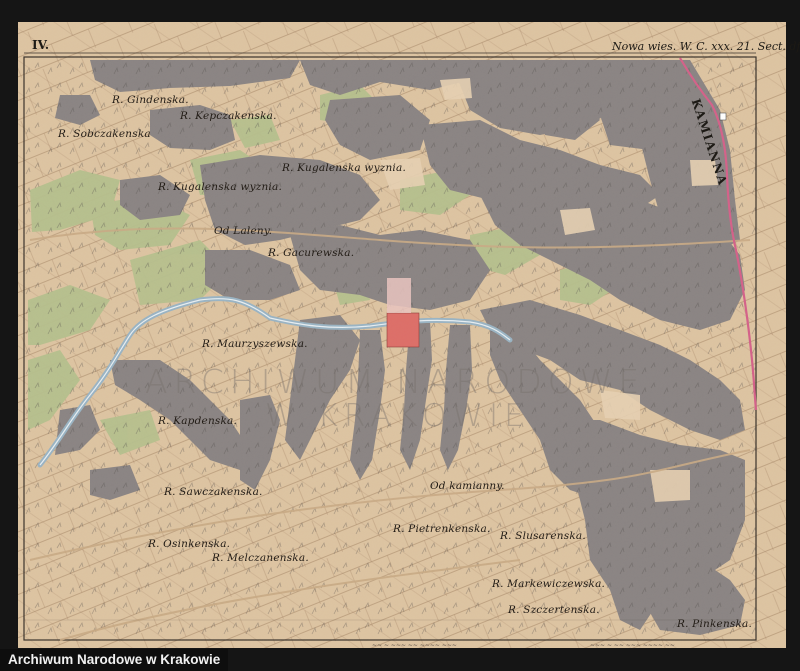 This screenshot has width=800, height=671. Describe the element at coordinates (554, 610) in the screenshot. I see `place-name: R. Szczertenska.` at that location.